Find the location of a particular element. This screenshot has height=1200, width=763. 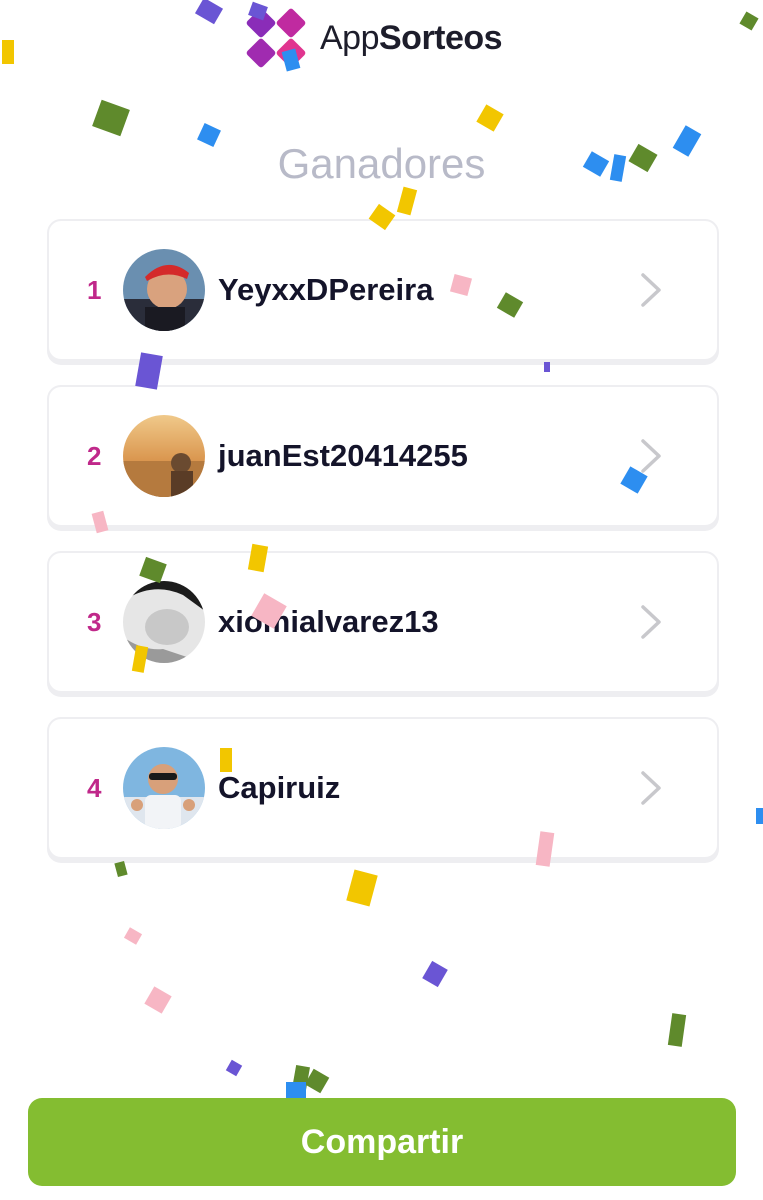

winner-row: 1 YeyxxDPereira is located at coordinates (383, 290).